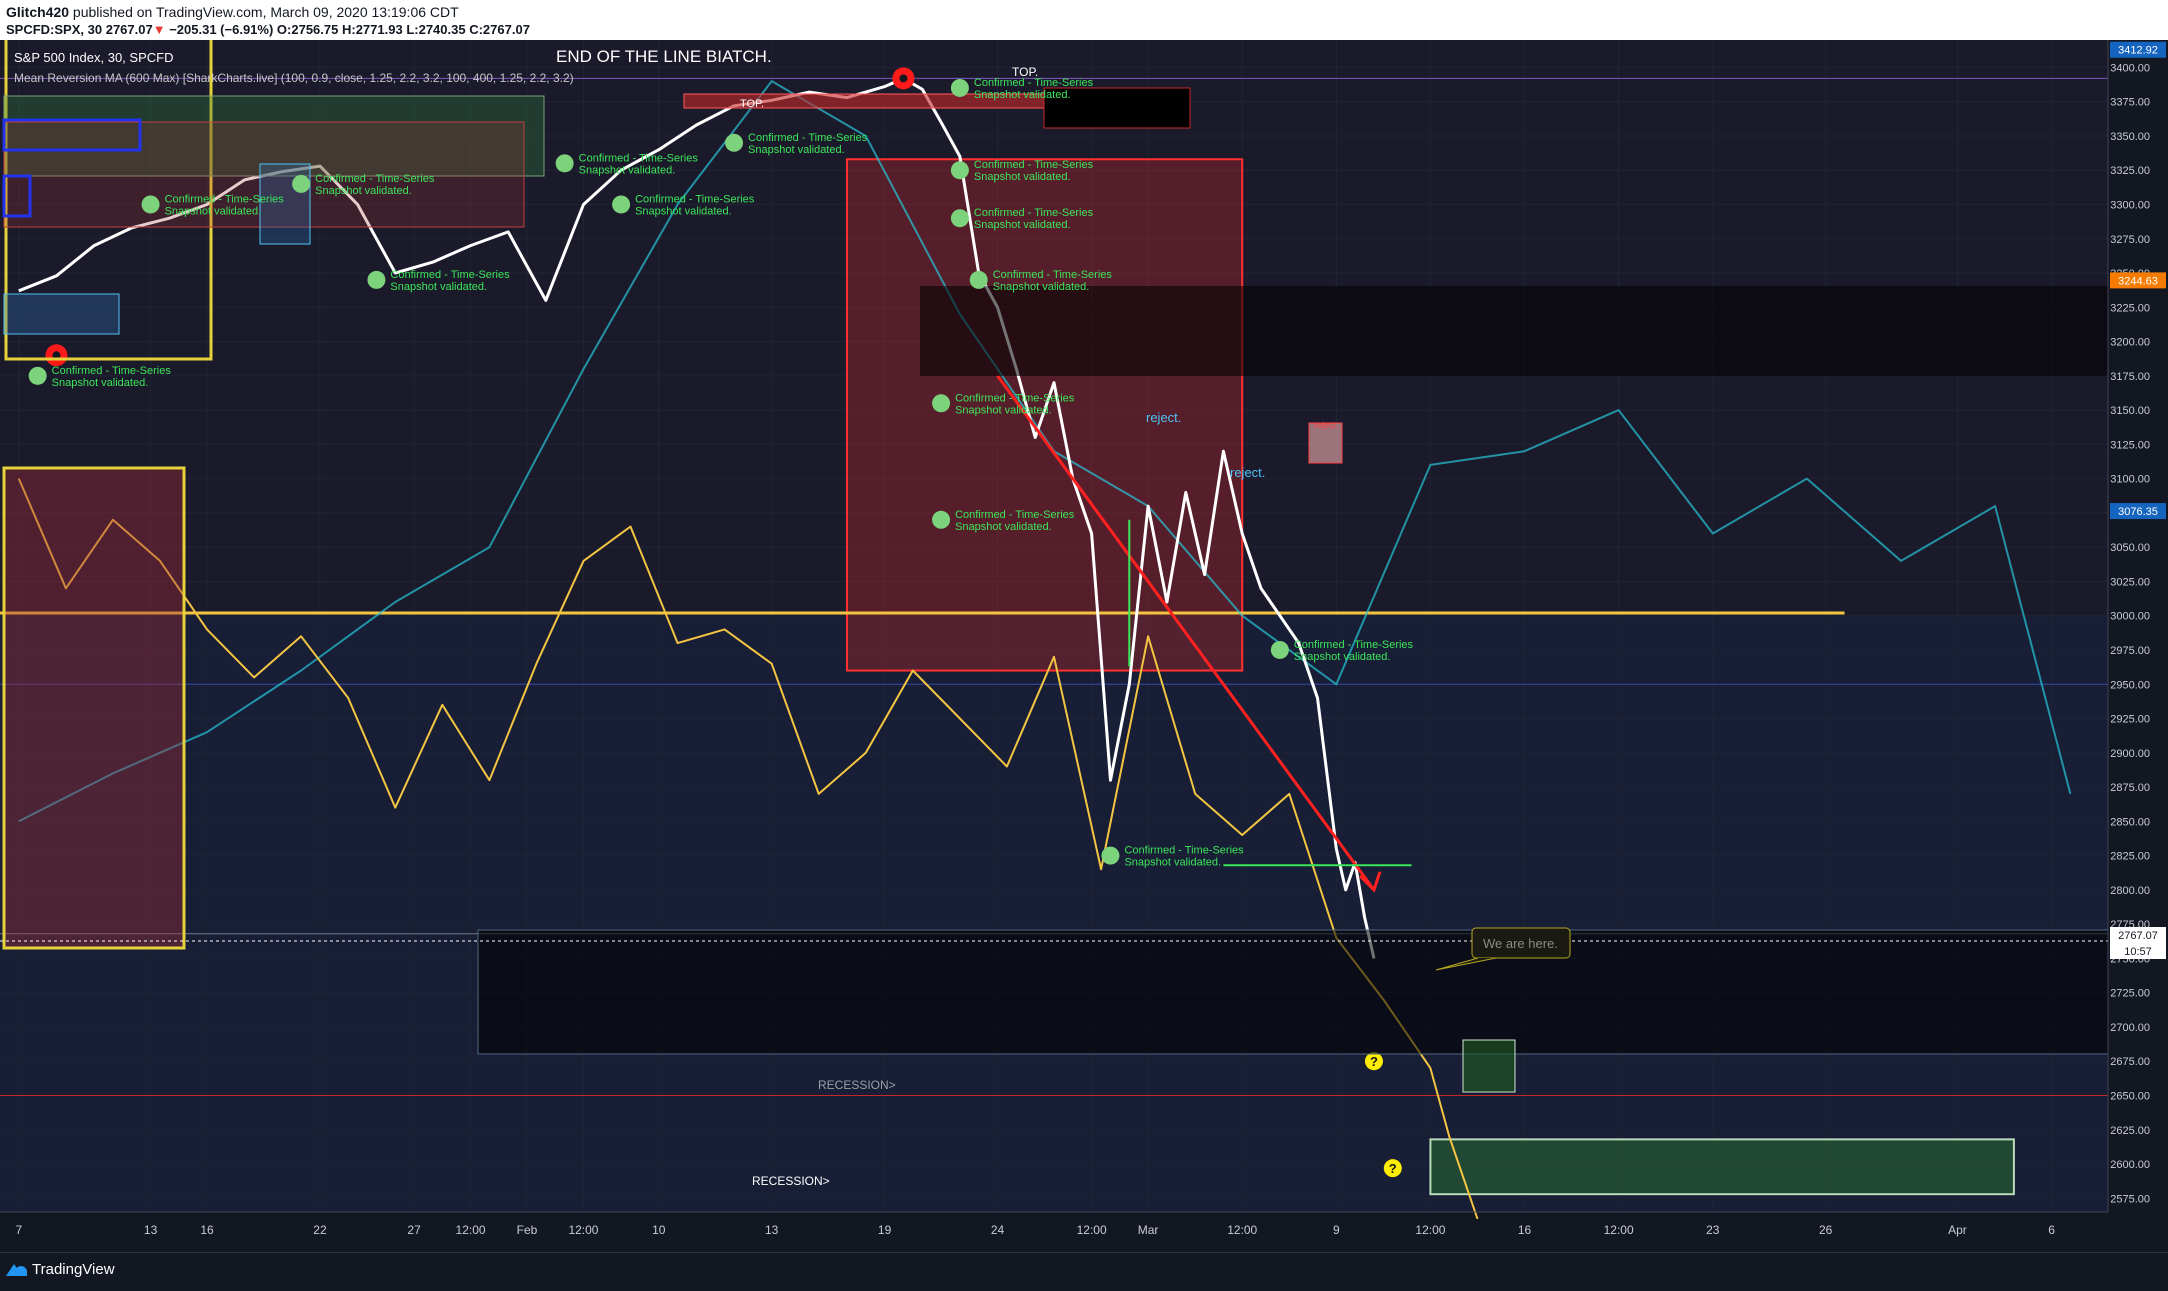 This screenshot has width=2168, height=1291. I want to click on price-tick-label: 2950.00, so click(2130, 685).